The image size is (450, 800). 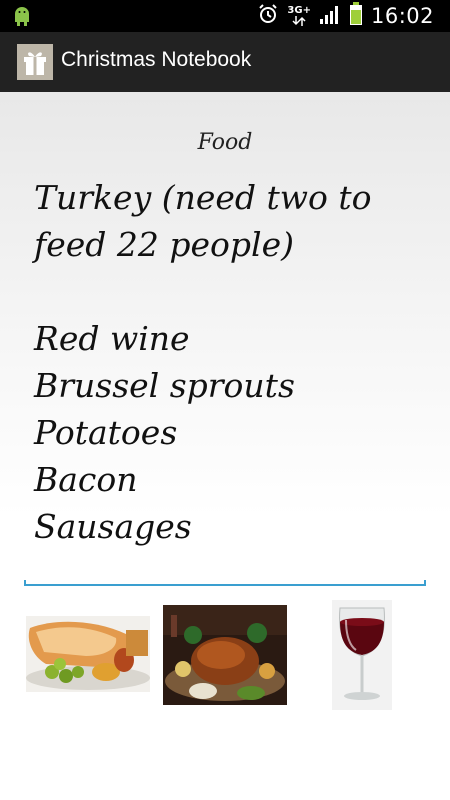 I want to click on signal-icon, so click(x=330, y=16).